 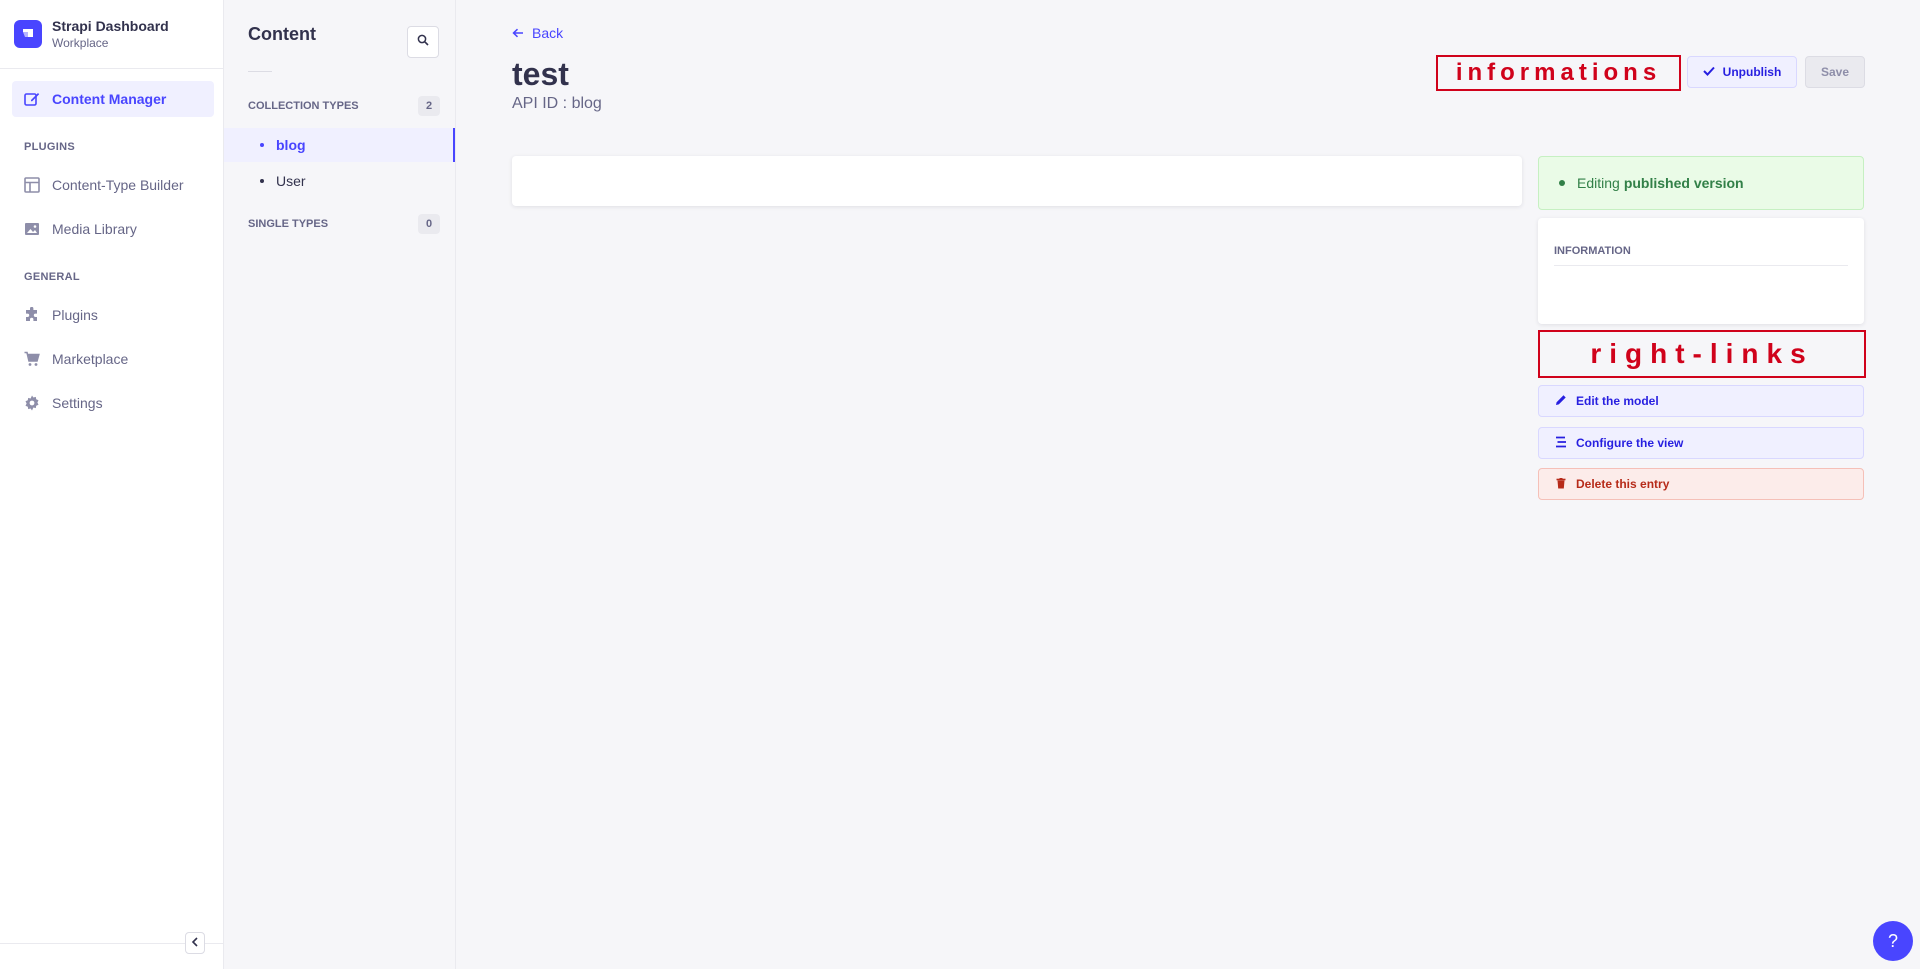 I want to click on nav-item-label: Content-Type Builder, so click(x=118, y=185).